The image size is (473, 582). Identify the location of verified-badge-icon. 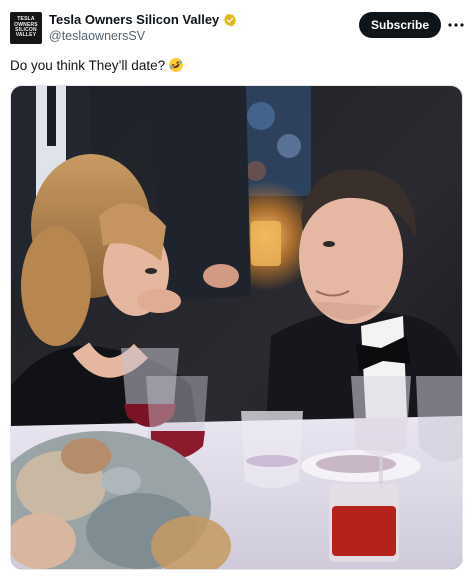
(230, 20).